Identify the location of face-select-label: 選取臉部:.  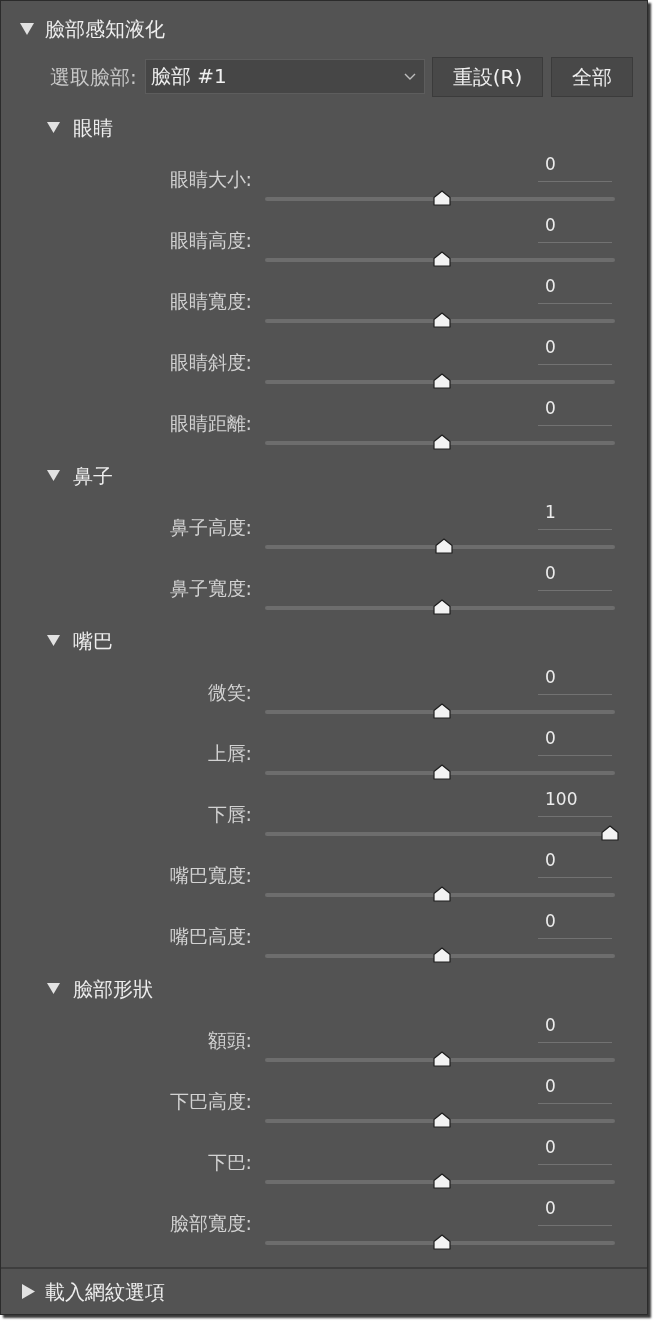
(94, 77).